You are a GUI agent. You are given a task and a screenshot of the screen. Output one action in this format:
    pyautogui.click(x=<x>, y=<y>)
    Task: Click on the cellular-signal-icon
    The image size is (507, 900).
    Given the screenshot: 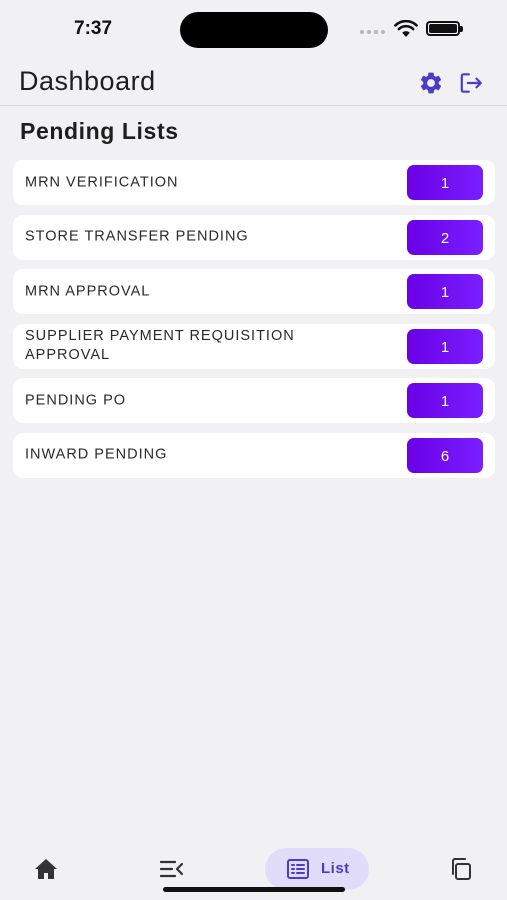 What is the action you would take?
    pyautogui.click(x=373, y=33)
    